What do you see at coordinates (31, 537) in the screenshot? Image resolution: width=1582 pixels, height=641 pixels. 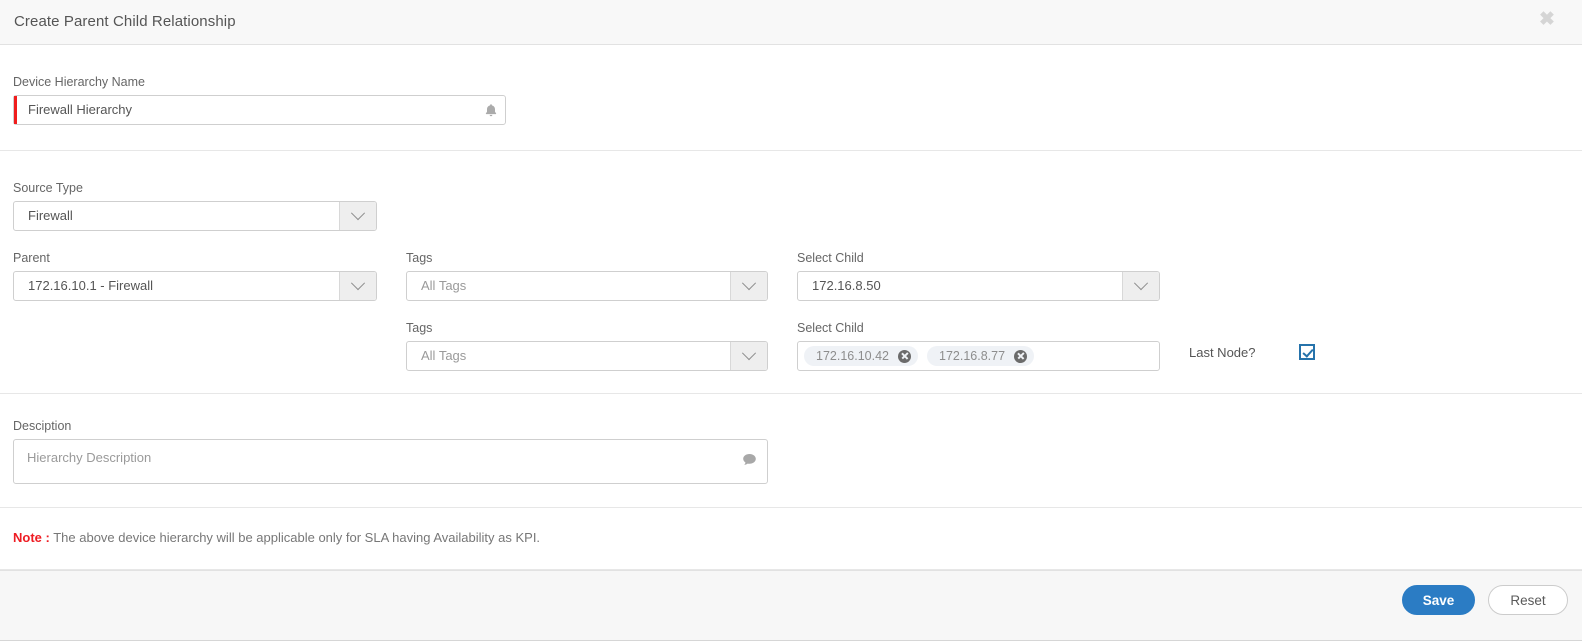 I see `note-keyword: Note :` at bounding box center [31, 537].